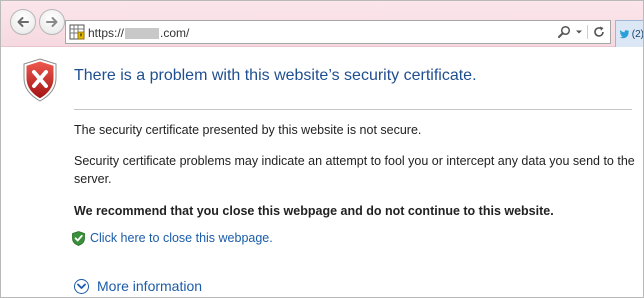 The image size is (644, 298). Describe the element at coordinates (637, 34) in the screenshot. I see `tab-count: (2)` at that location.